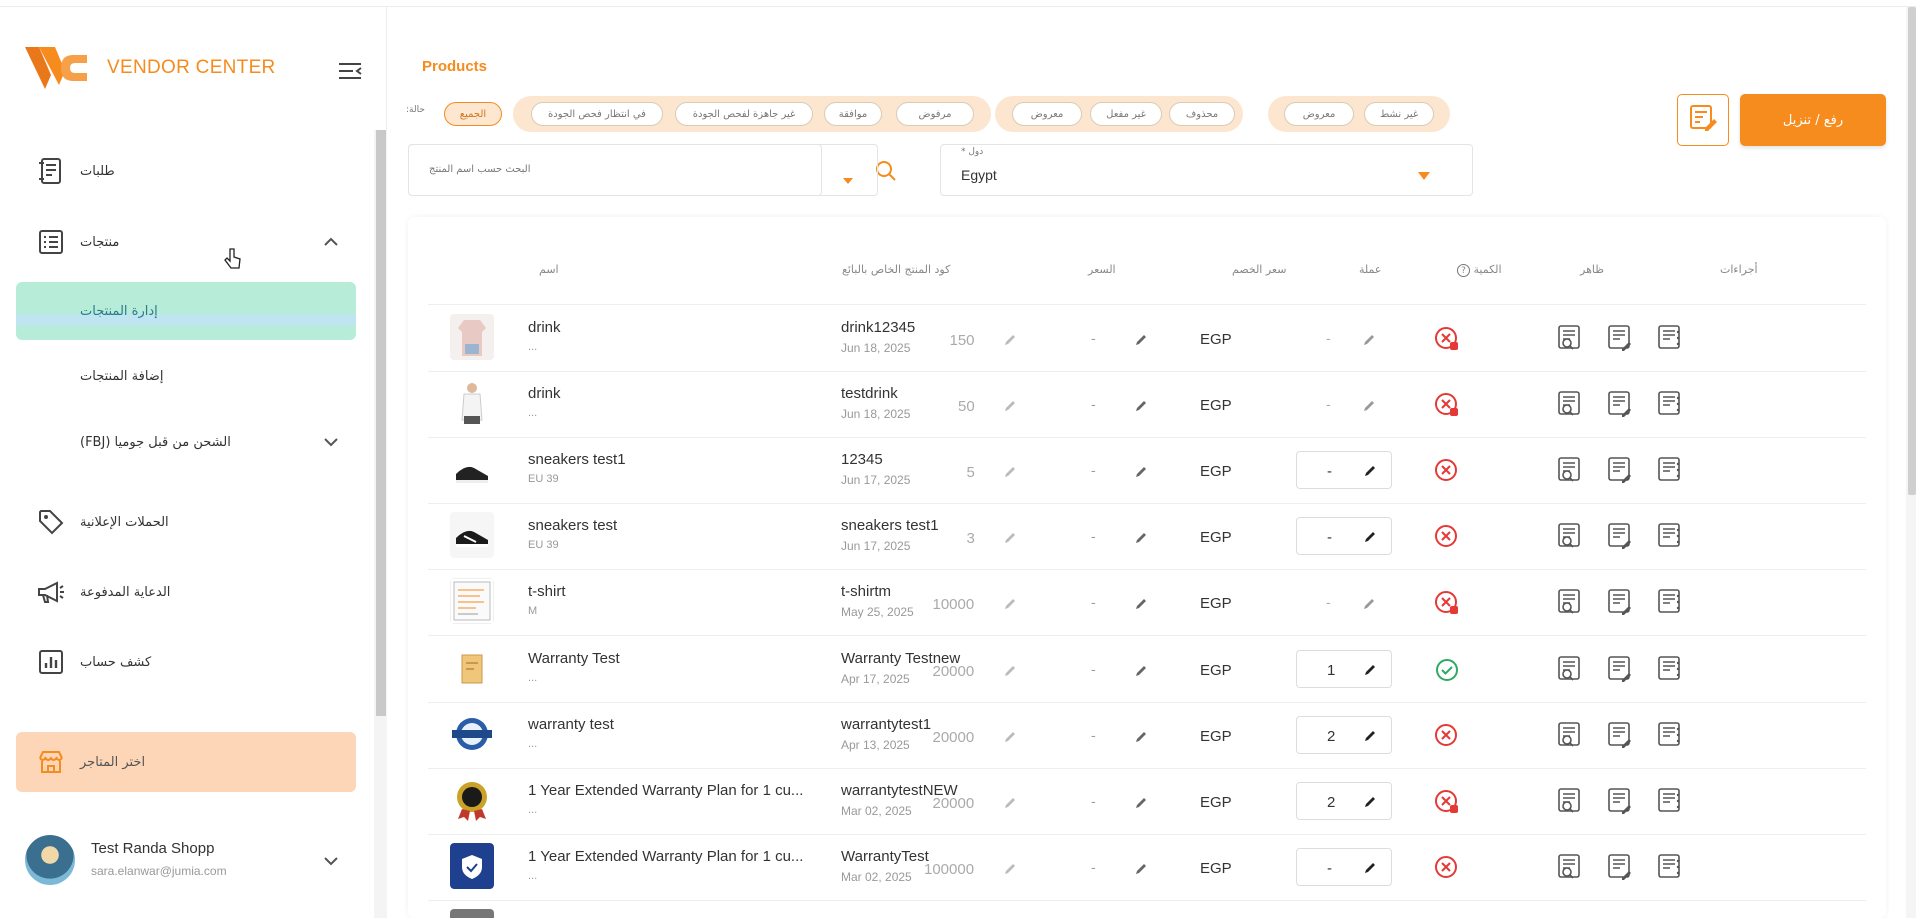 The width and height of the screenshot is (1916, 918). Describe the element at coordinates (331, 242) in the screenshot. I see `chevron-up-icon` at that location.